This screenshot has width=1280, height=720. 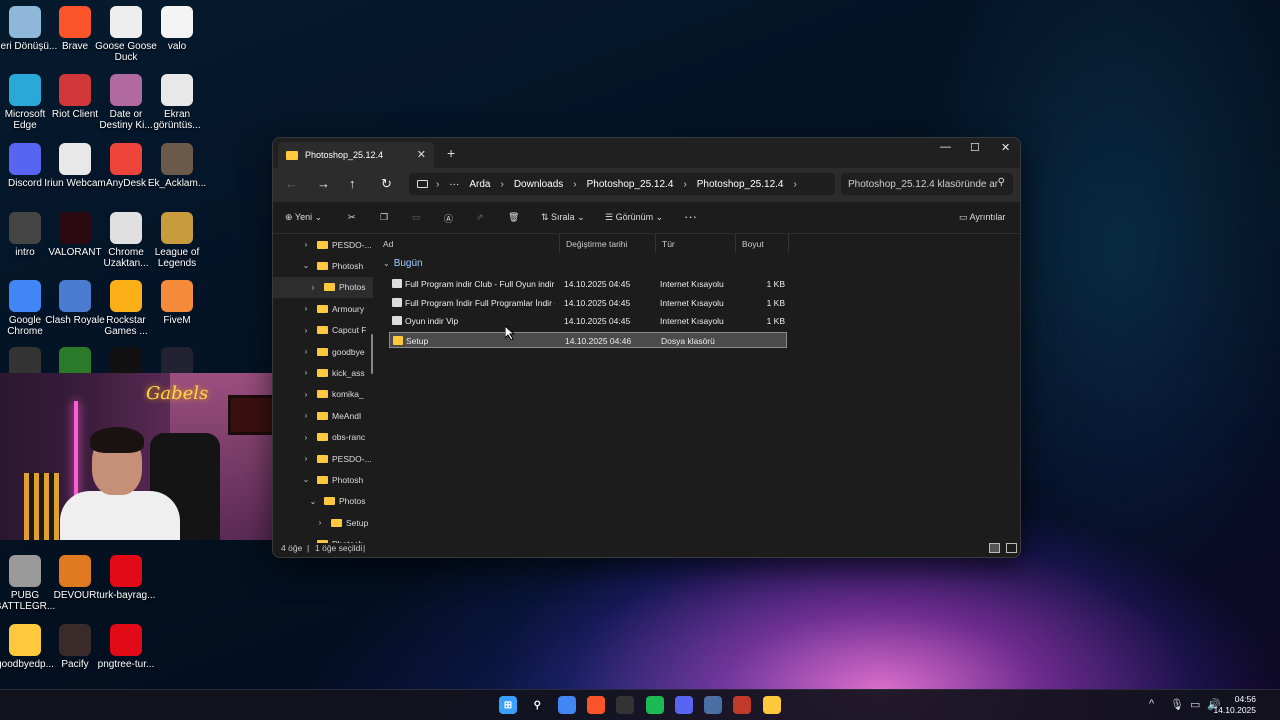 I want to click on maximize-button: ☐, so click(x=975, y=147).